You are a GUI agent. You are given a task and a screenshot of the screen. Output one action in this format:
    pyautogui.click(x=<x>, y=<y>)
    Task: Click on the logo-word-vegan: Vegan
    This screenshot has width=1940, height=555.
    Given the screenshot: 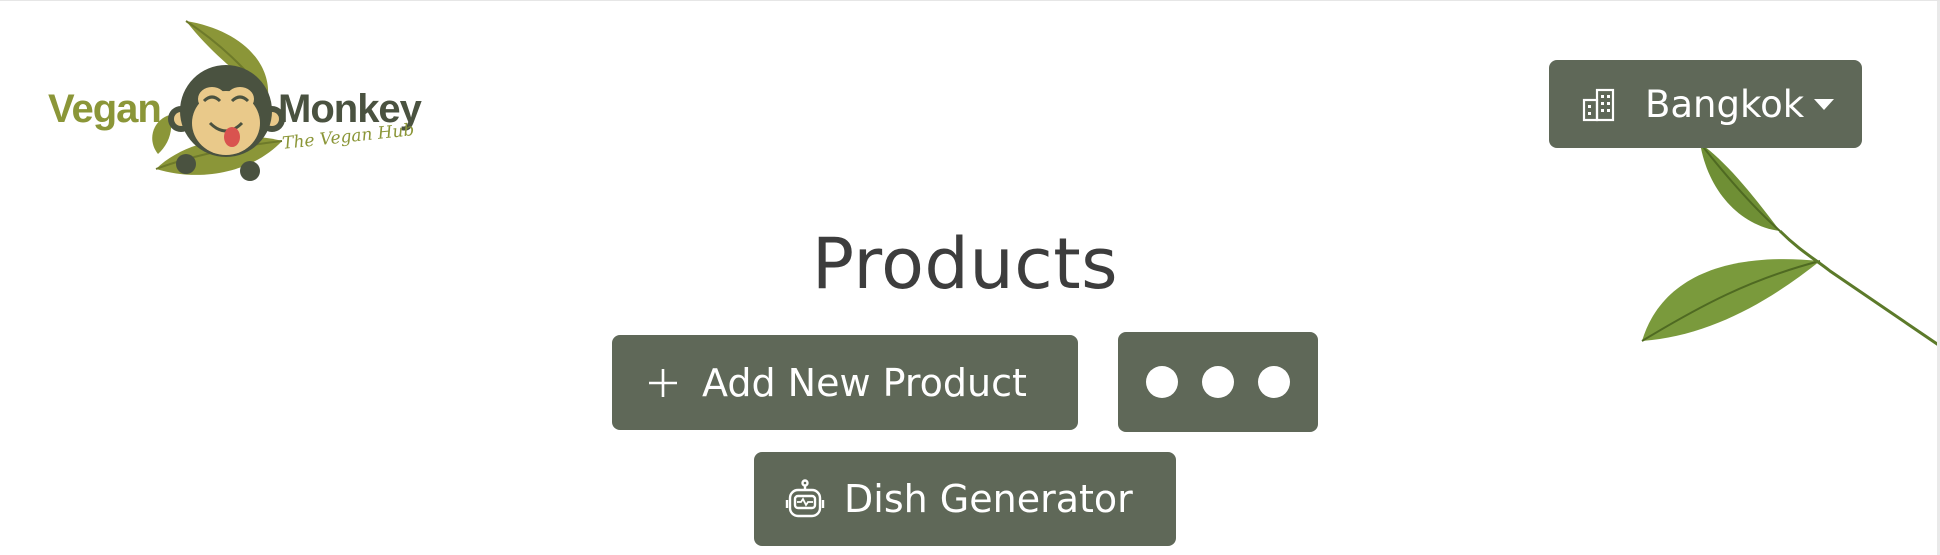 What is the action you would take?
    pyautogui.click(x=105, y=109)
    